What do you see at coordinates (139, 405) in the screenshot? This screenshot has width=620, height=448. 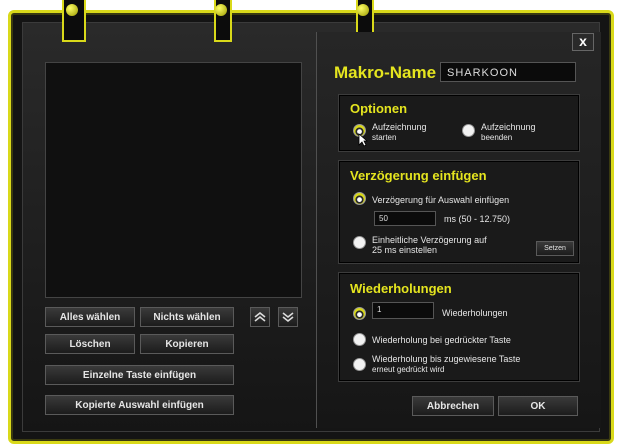 I see `insert-copied-selection-button: Kopierte Auswahl einfügen` at bounding box center [139, 405].